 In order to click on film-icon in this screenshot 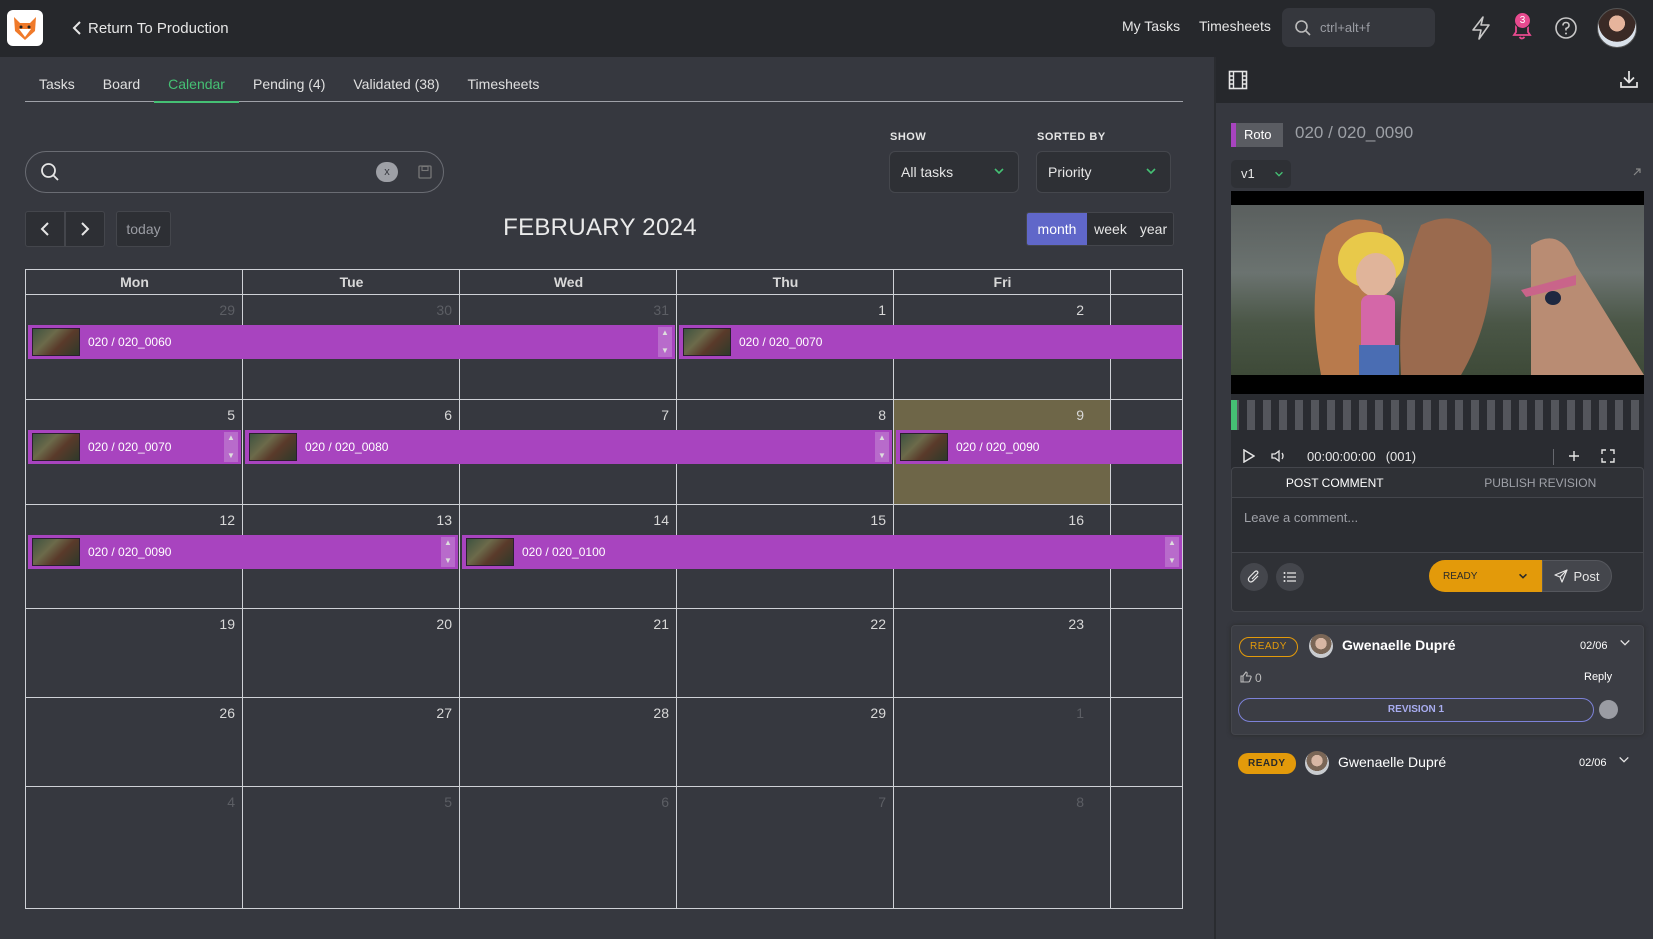, I will do `click(1238, 80)`.